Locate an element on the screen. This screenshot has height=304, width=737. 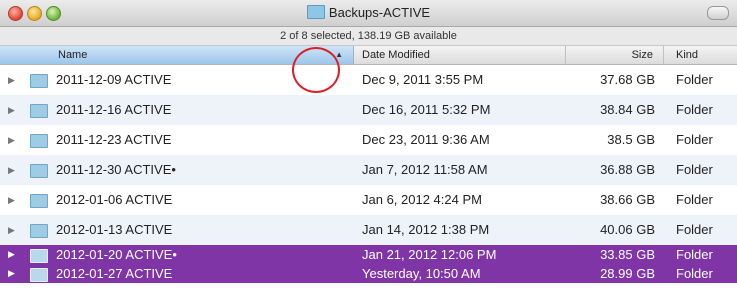
row-date: Jan 21, 2012 12:06 PM is located at coordinates (429, 254).